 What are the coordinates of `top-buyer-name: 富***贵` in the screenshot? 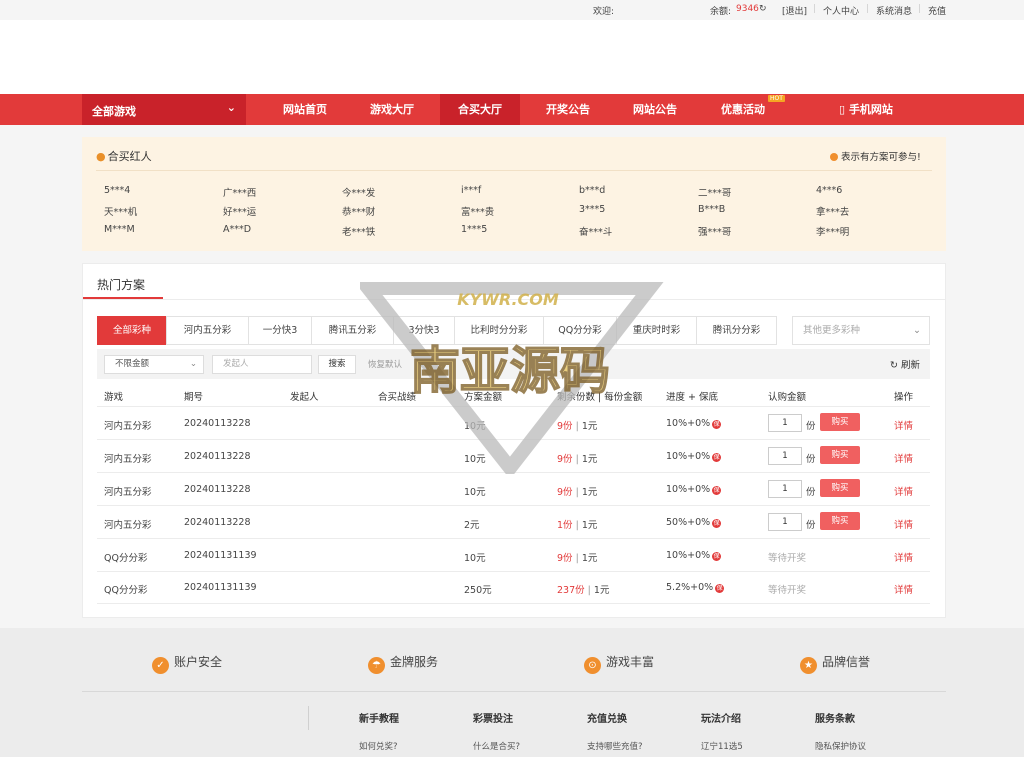 It's located at (477, 211).